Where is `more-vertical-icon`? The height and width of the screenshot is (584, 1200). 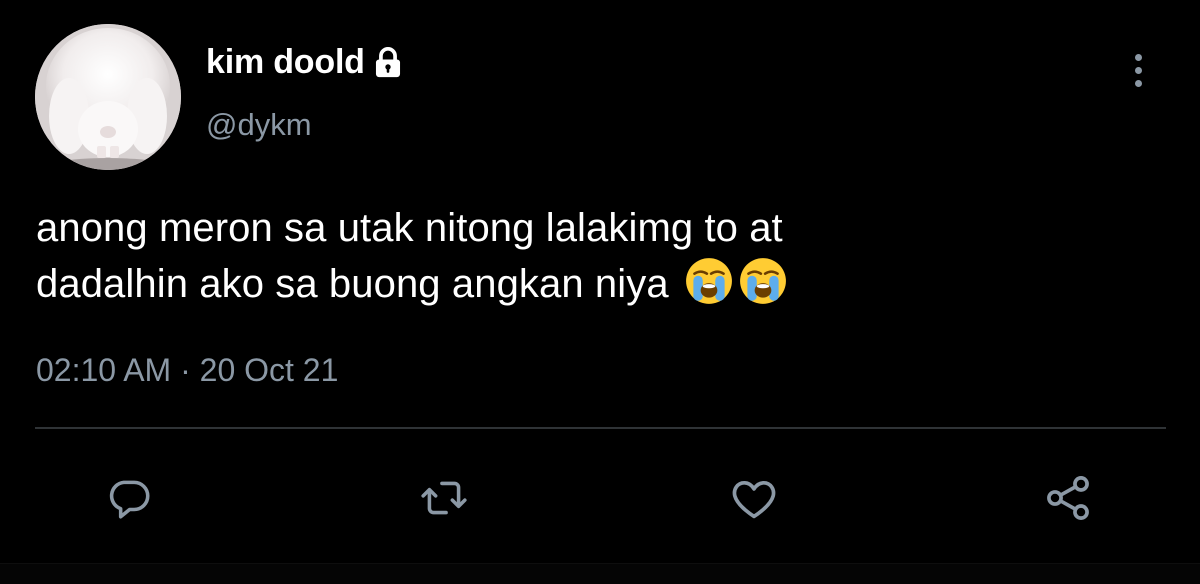
more-vertical-icon is located at coordinates (1138, 57).